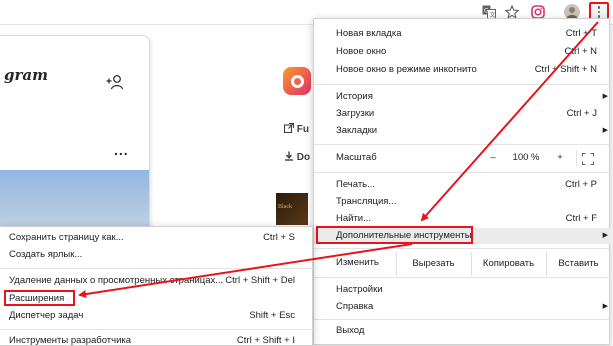 The image size is (613, 346). I want to click on submenu-item-save-page: Сохранить страницу как... Ctrl + S, so click(156, 238).